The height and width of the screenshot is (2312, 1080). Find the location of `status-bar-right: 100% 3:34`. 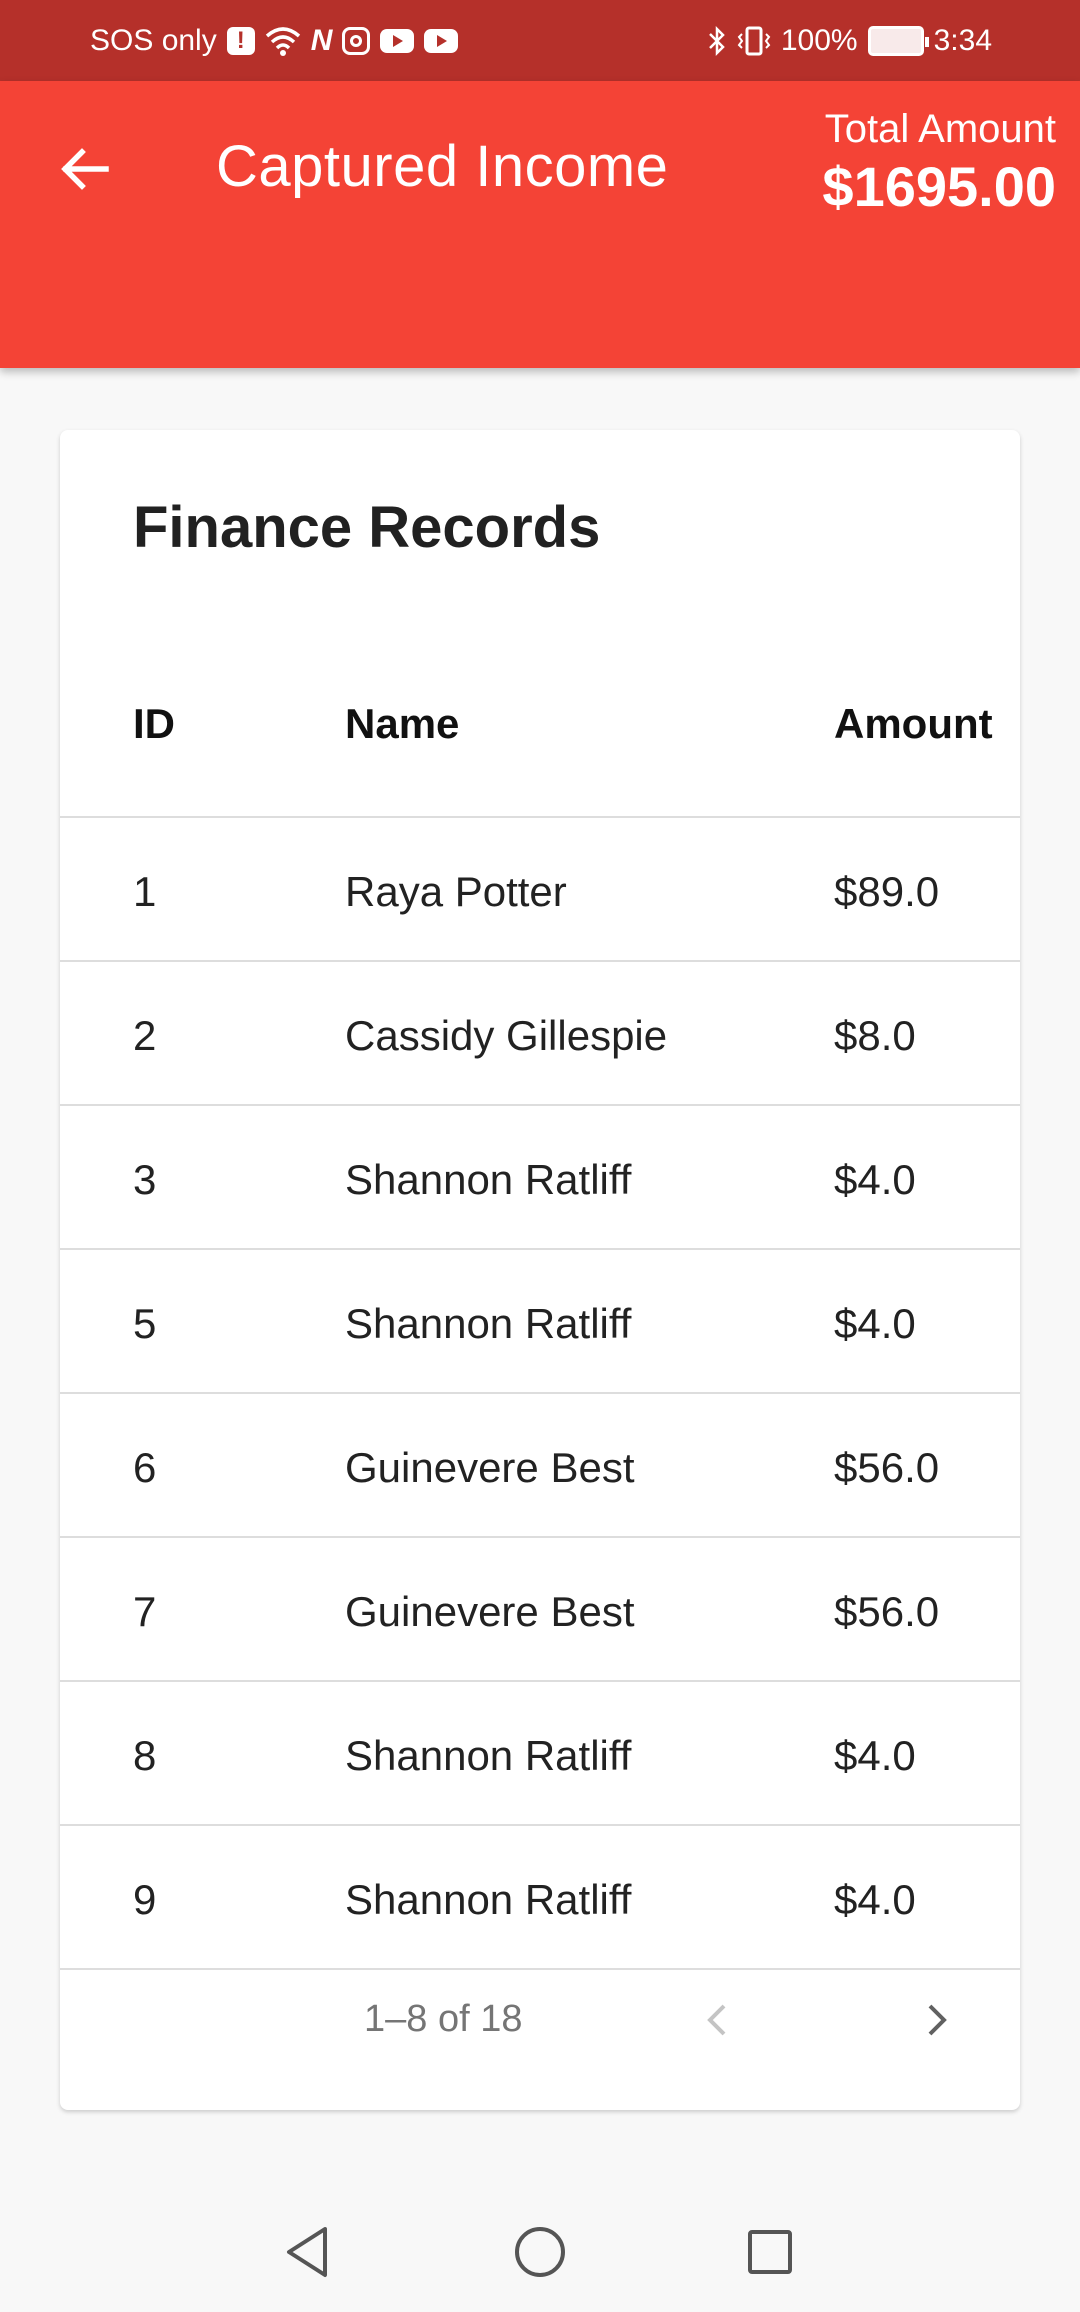

status-bar-right: 100% 3:34 is located at coordinates (849, 41).